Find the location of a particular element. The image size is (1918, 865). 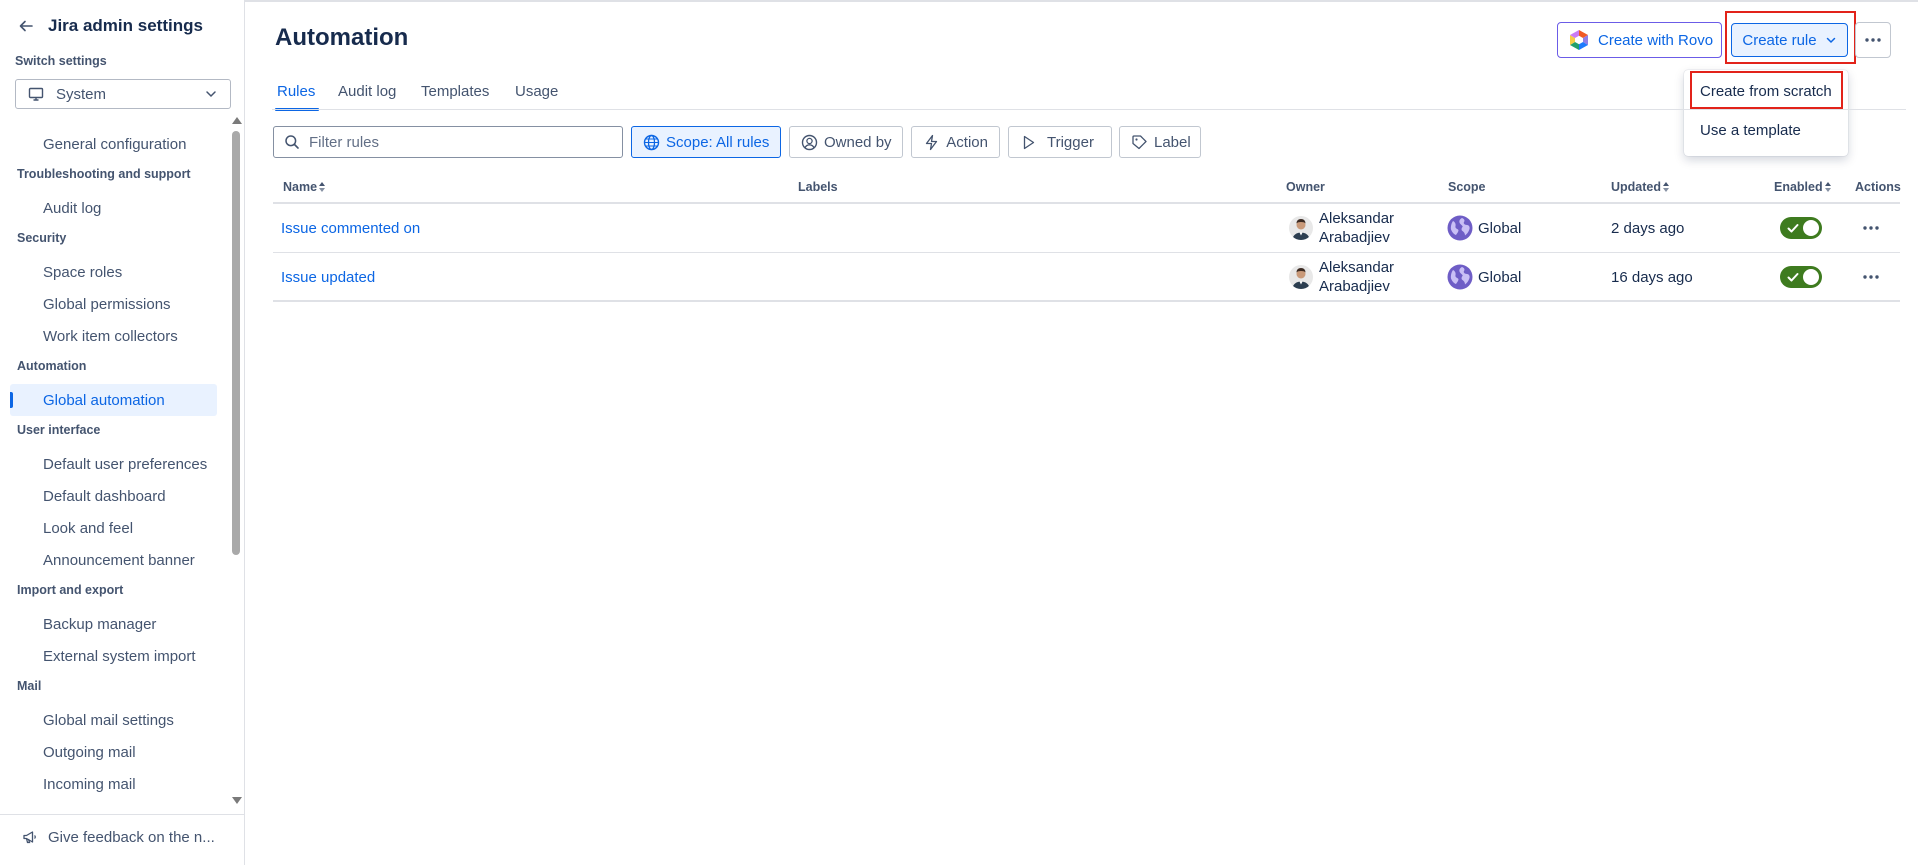

megaphone-icon is located at coordinates (31, 837).